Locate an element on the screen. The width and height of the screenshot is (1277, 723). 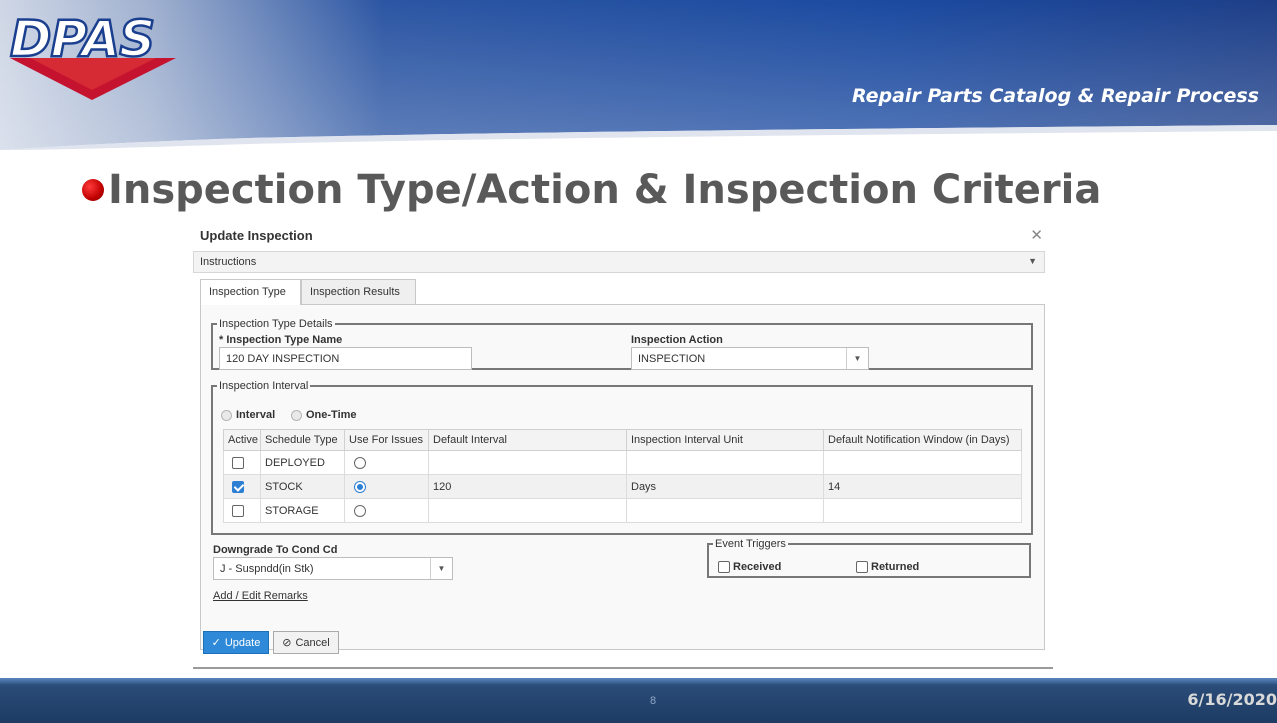
dpas-logo: DPAS is located at coordinates (92, 54).